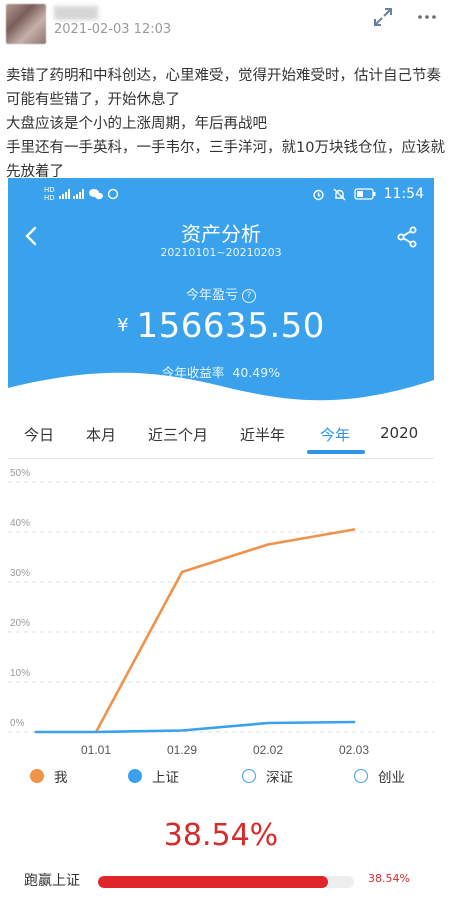 The width and height of the screenshot is (455, 902). I want to click on beat-row: 跑赢上证 38.54%, so click(221, 880).